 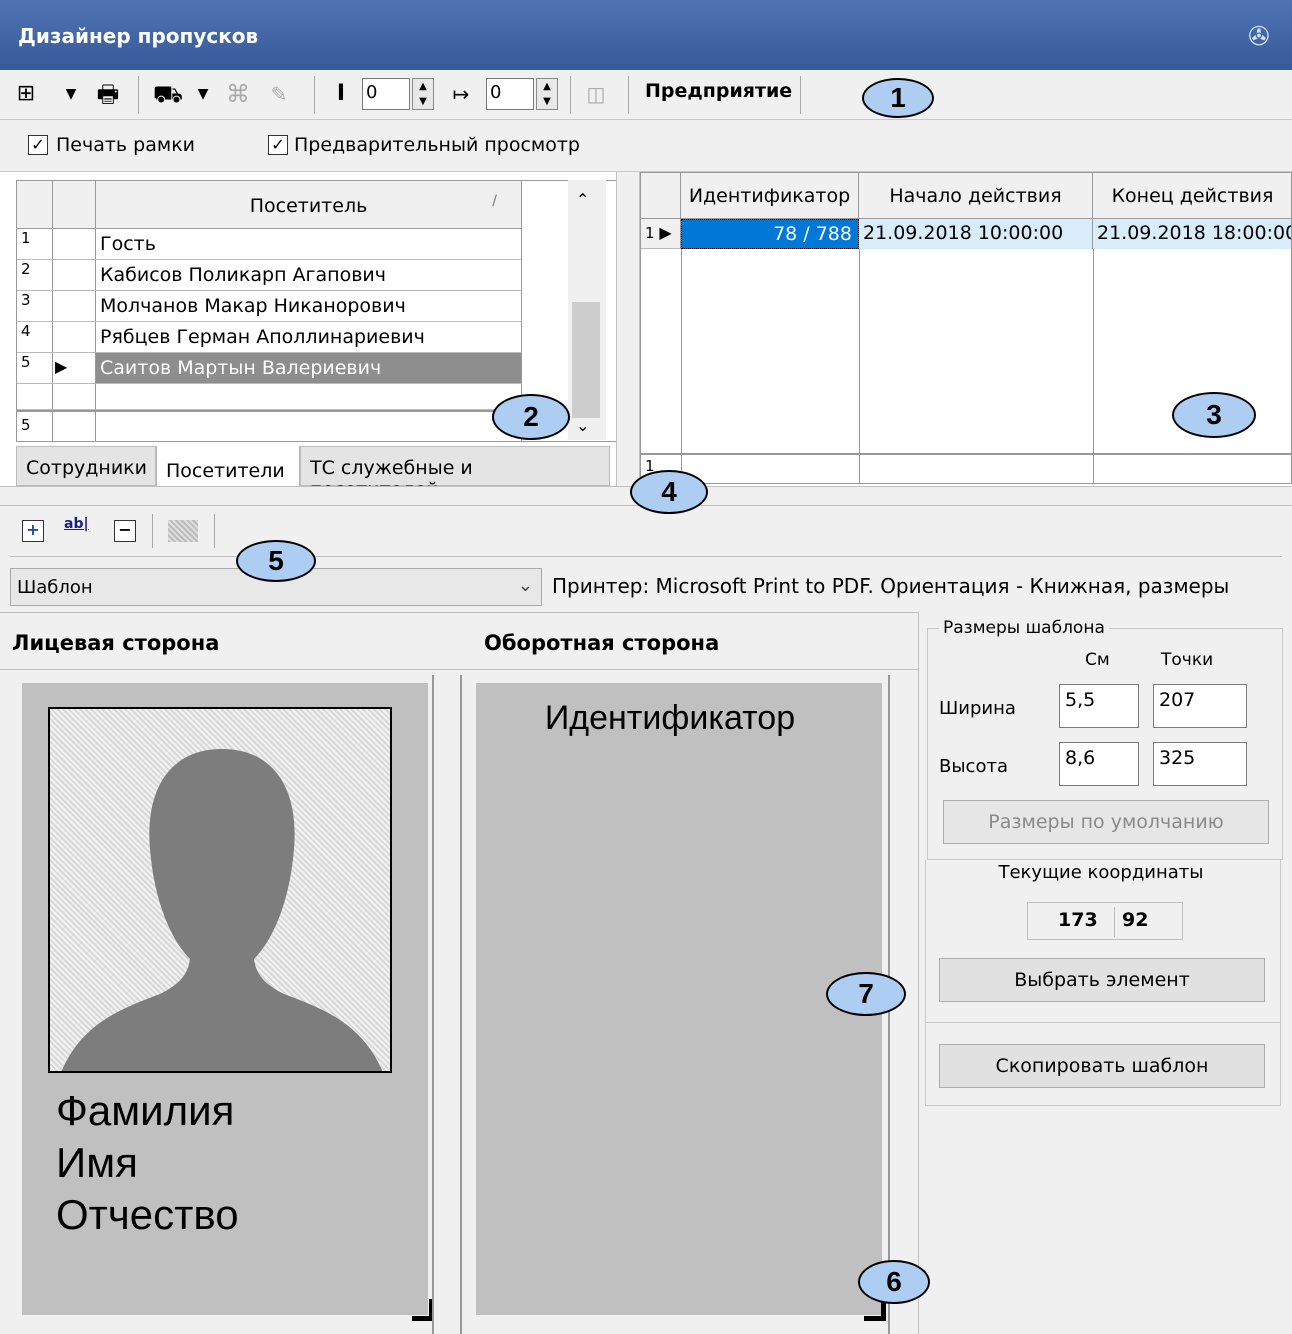 I want to click on field-name: Имя, so click(x=147, y=1163).